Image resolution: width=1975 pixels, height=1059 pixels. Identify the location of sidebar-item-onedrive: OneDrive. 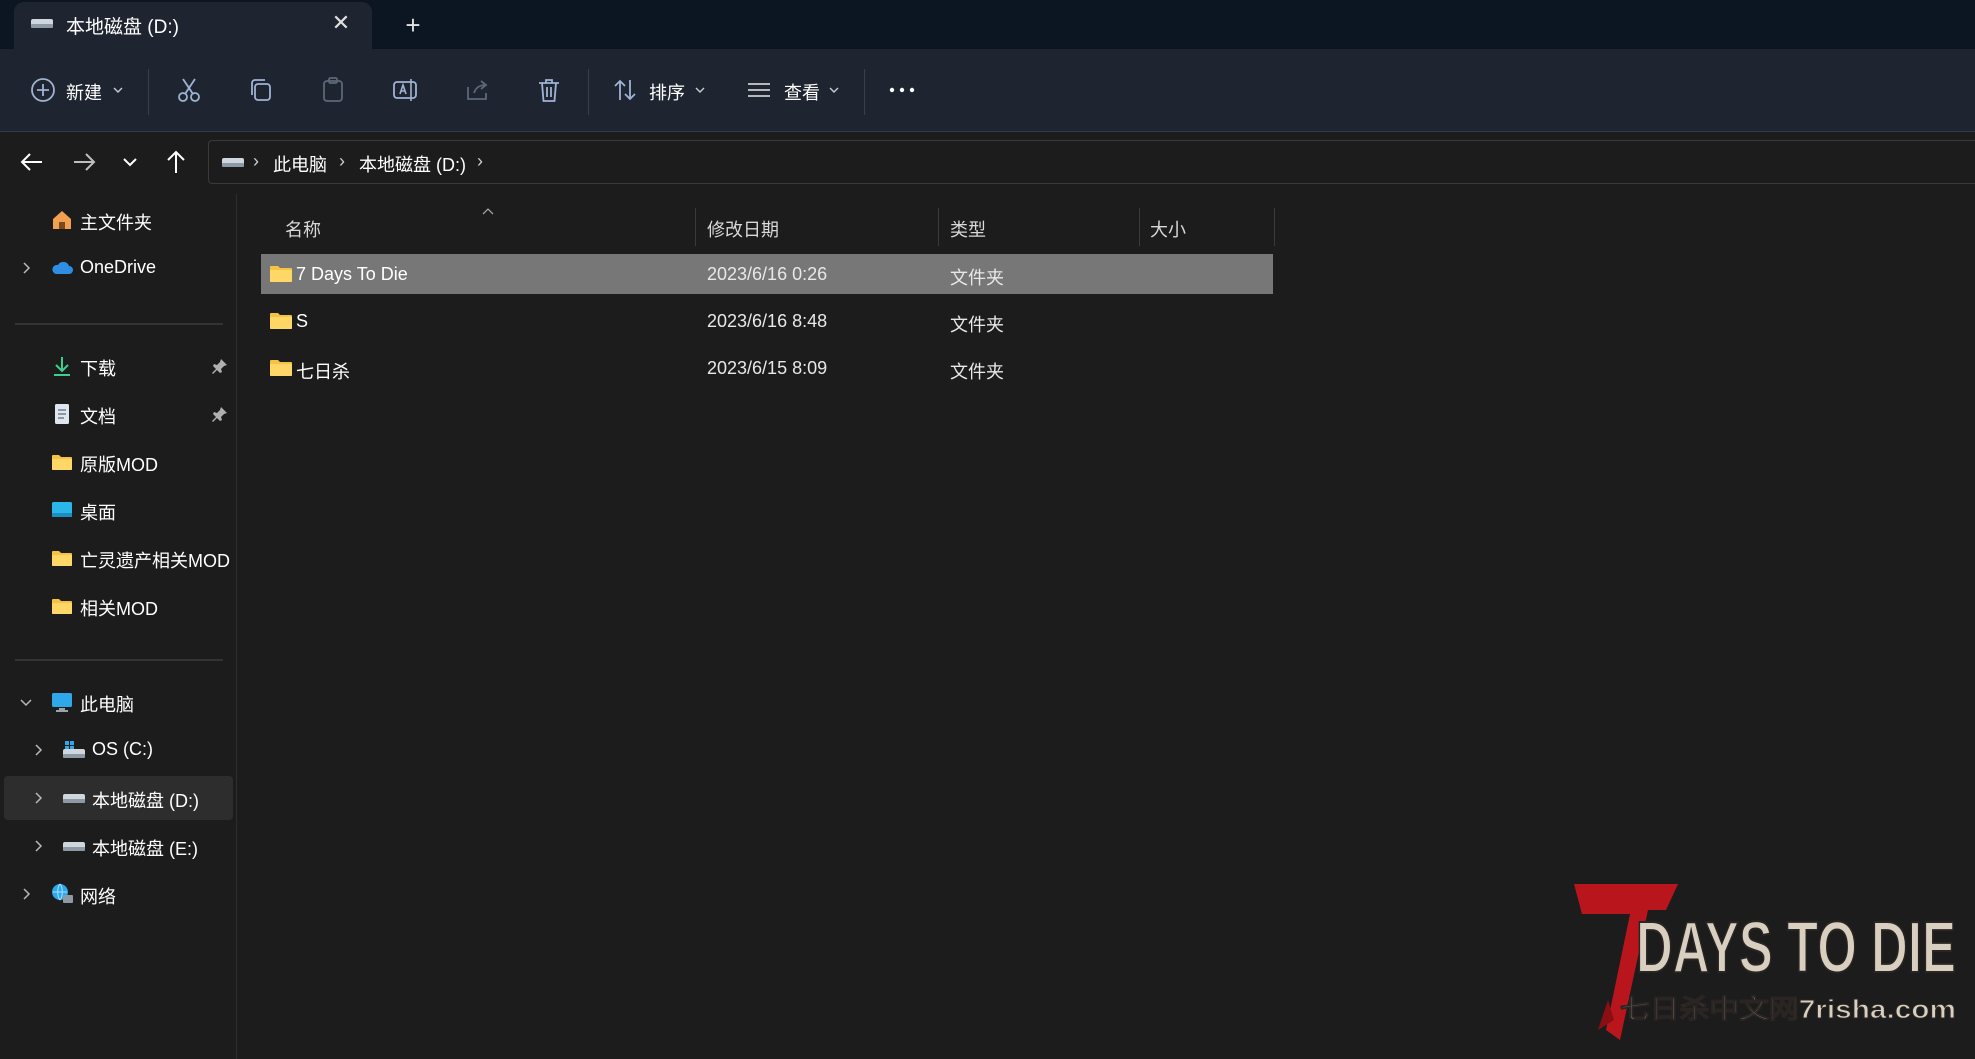
(118, 268).